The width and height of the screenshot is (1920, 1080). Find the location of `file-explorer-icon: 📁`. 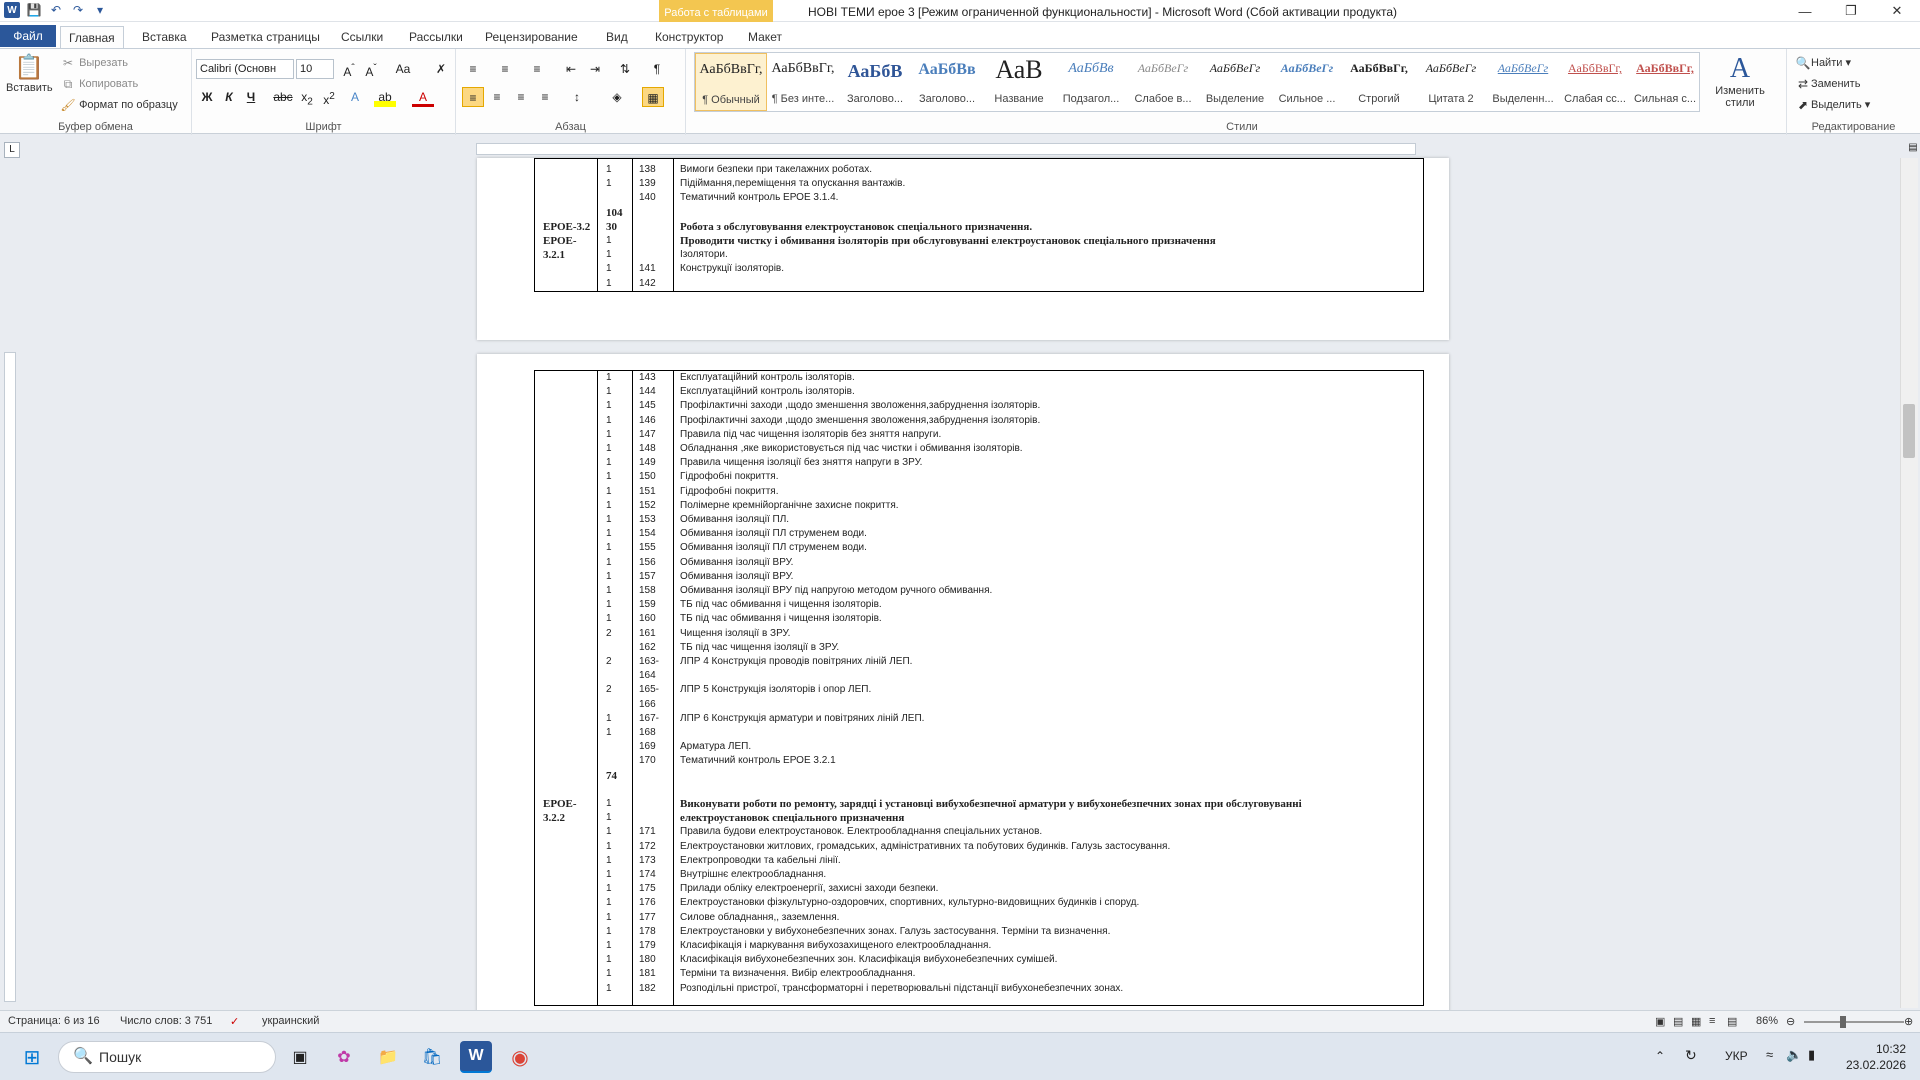

file-explorer-icon: 📁 is located at coordinates (388, 1057).